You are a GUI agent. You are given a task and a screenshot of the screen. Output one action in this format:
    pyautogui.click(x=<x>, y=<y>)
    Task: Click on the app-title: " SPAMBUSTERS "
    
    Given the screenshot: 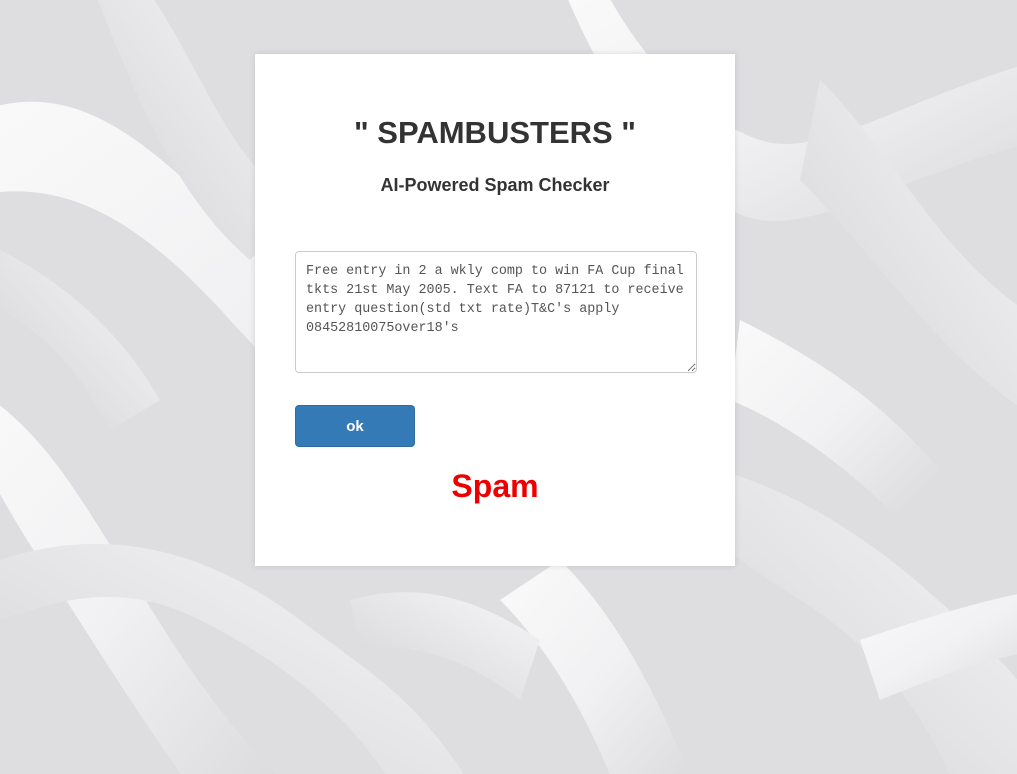 What is the action you would take?
    pyautogui.click(x=494, y=132)
    